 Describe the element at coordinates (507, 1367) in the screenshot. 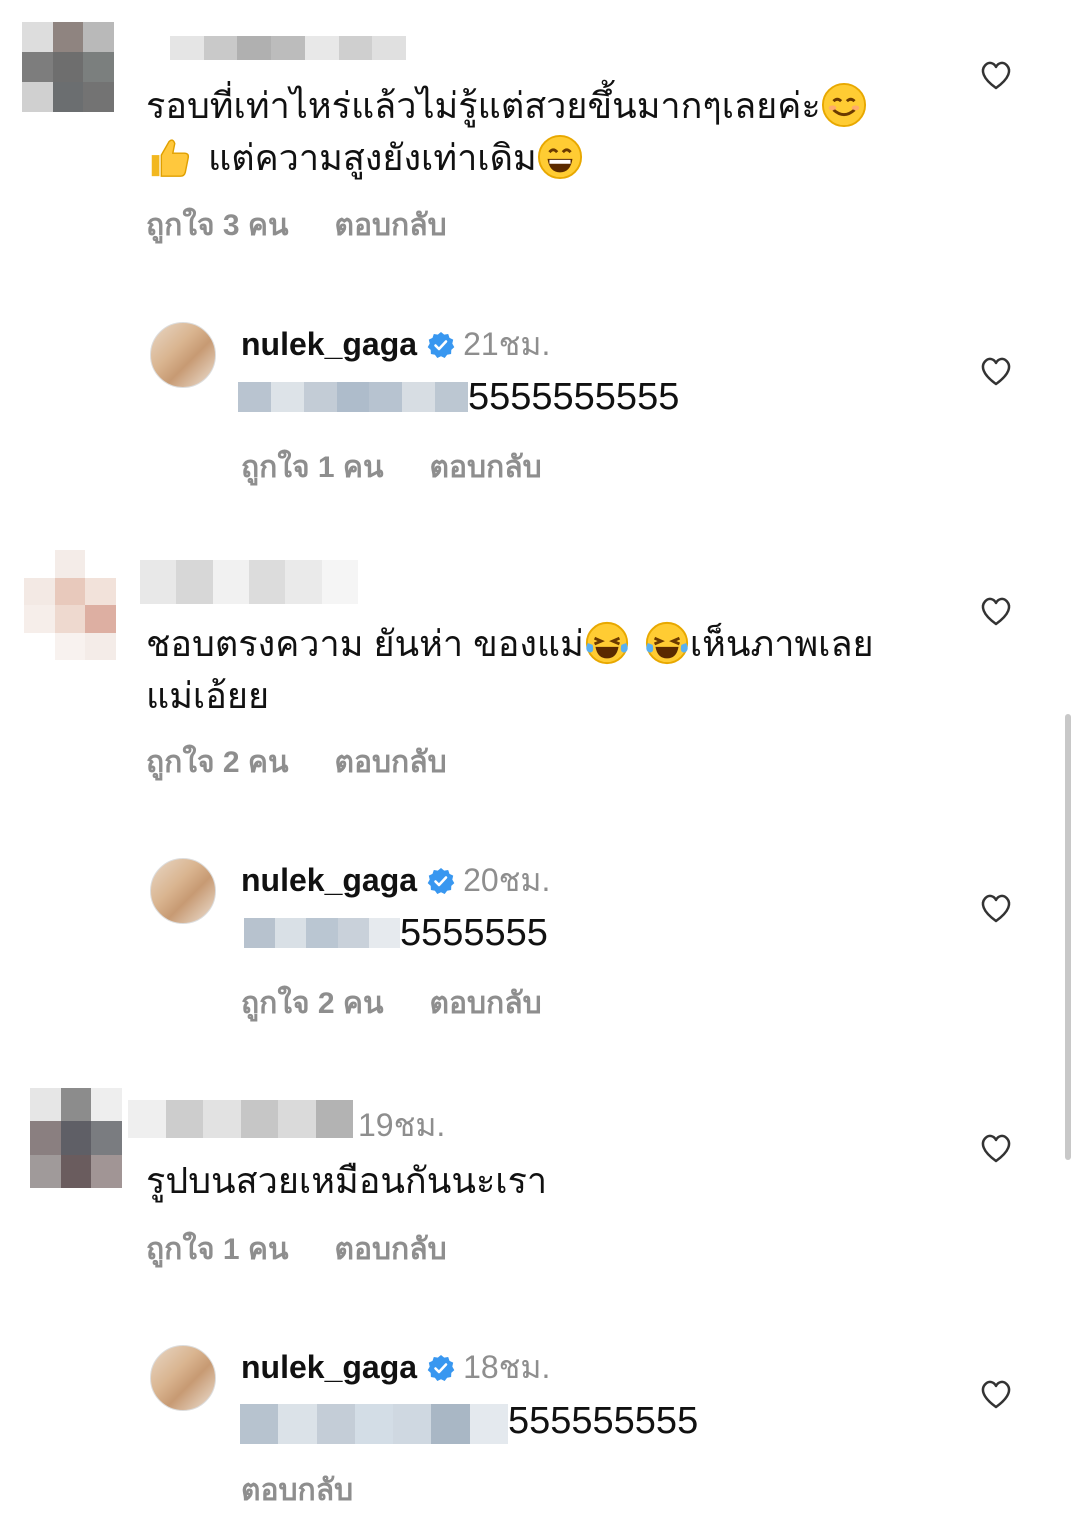

I see `timestamp: 18ชม.` at that location.